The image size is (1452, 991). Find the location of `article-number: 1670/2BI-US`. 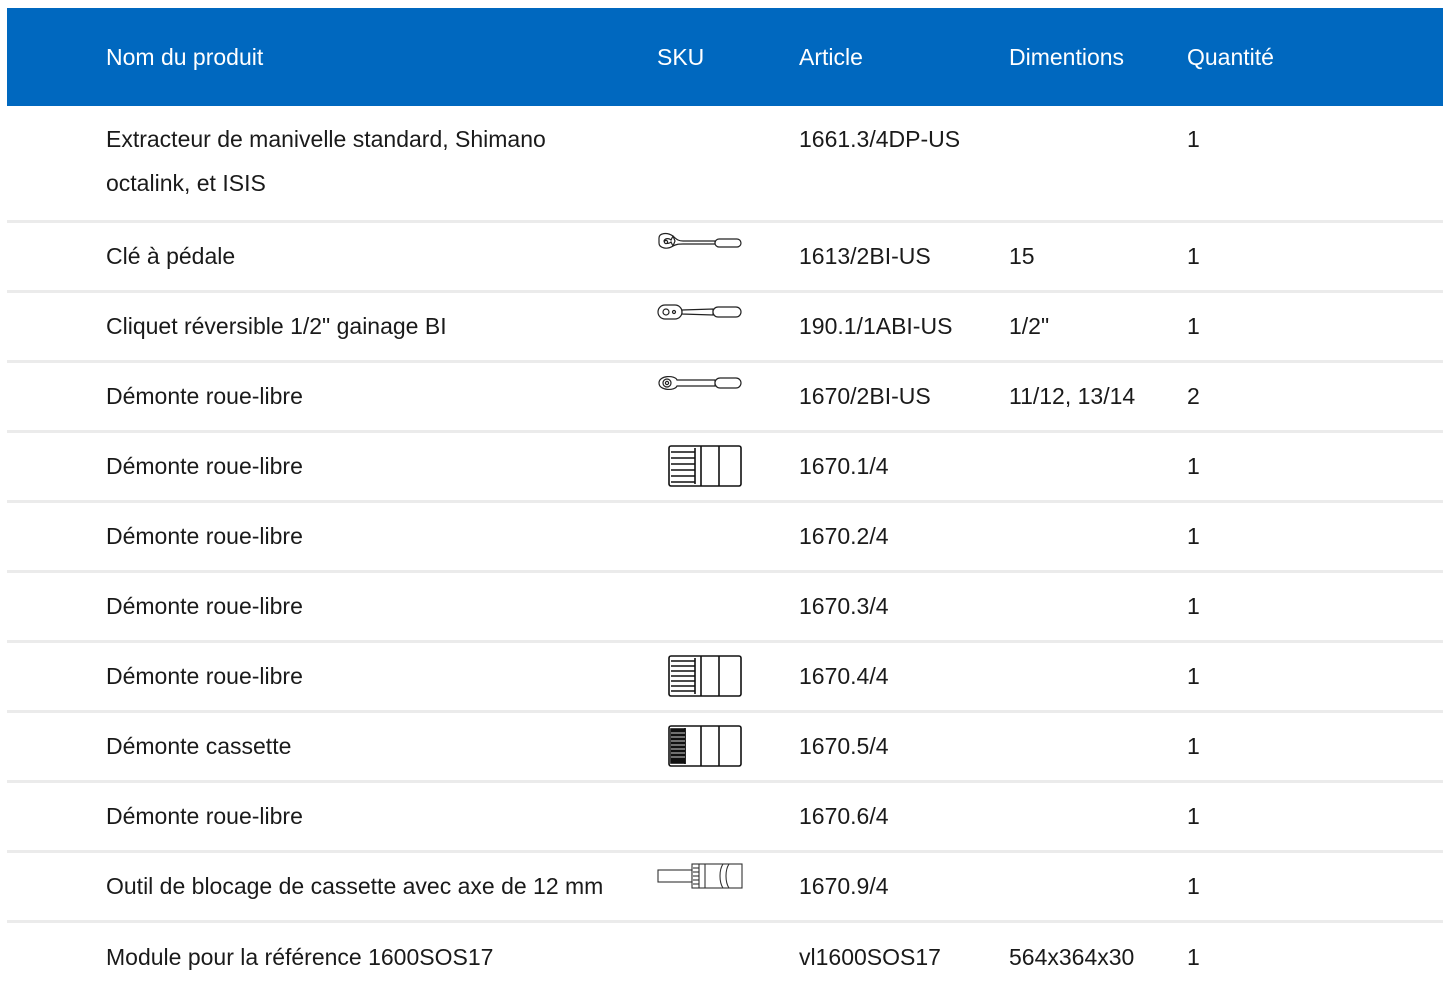

article-number: 1670/2BI-US is located at coordinates (865, 396).